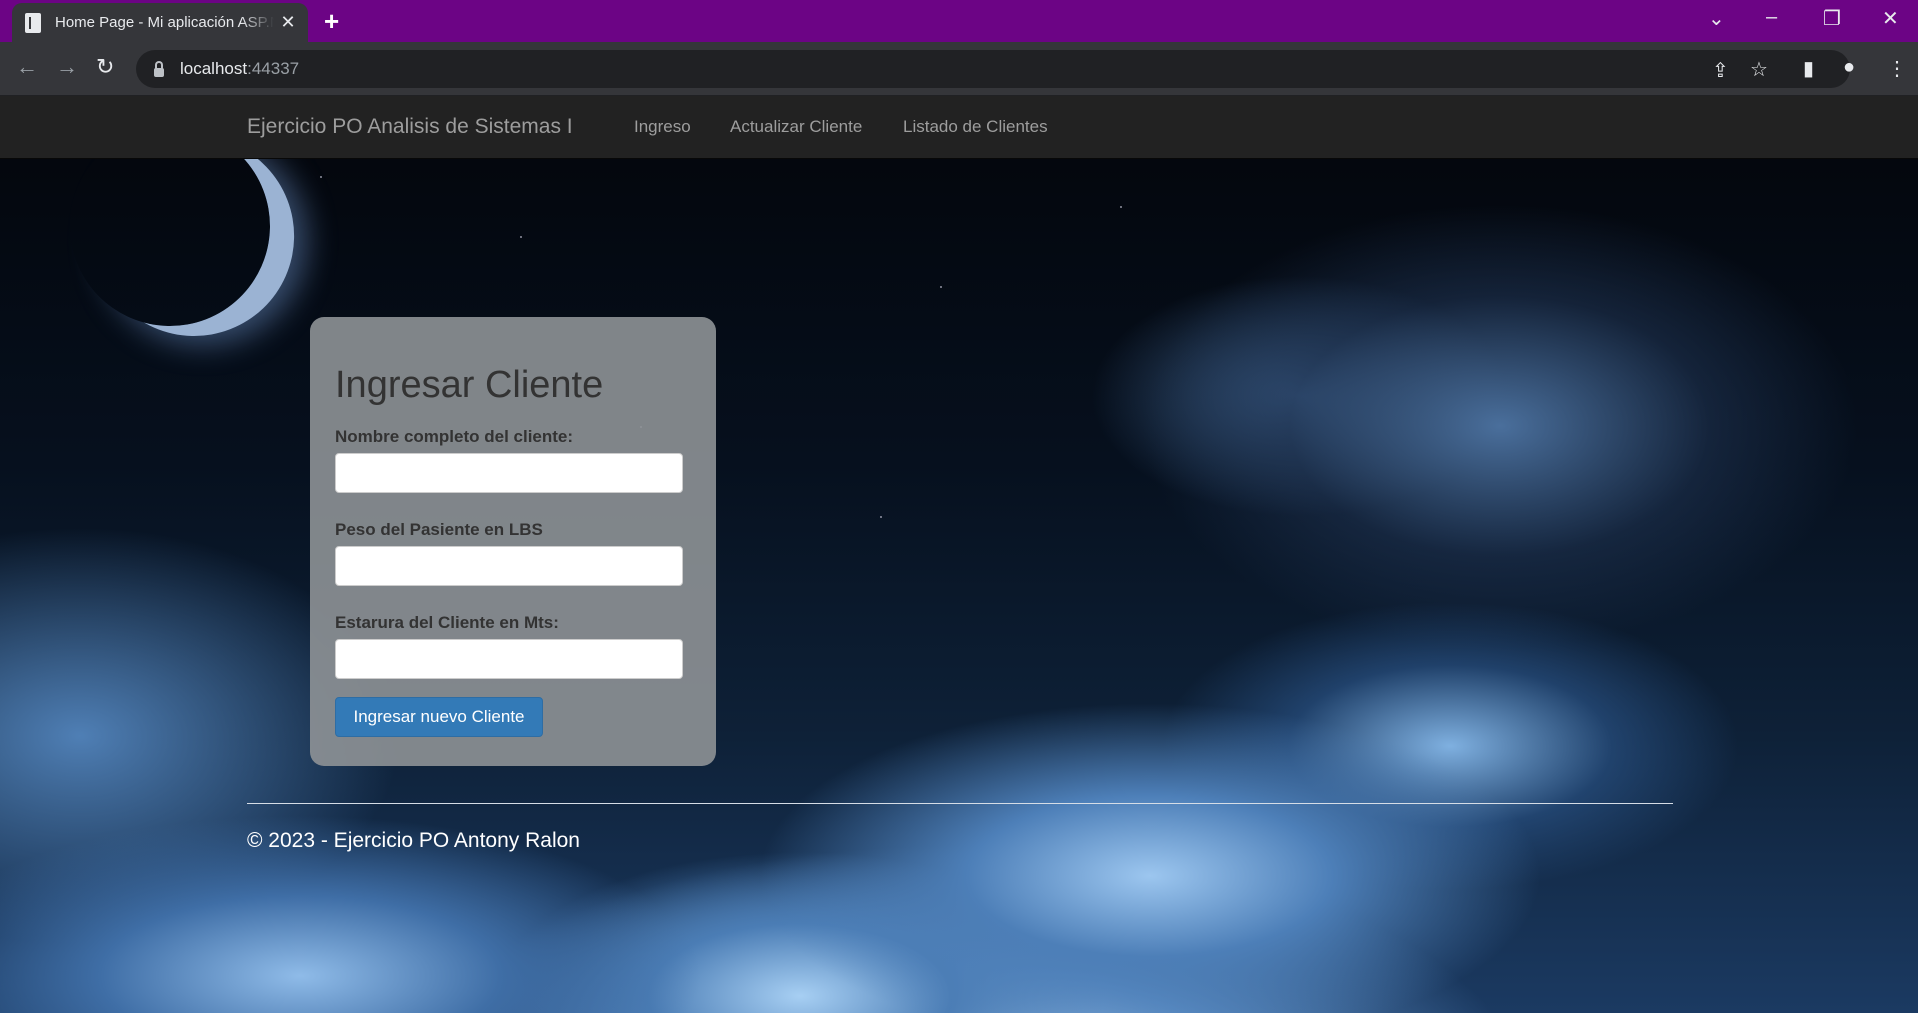 The width and height of the screenshot is (1918, 1013). I want to click on weight-input, so click(509, 566).